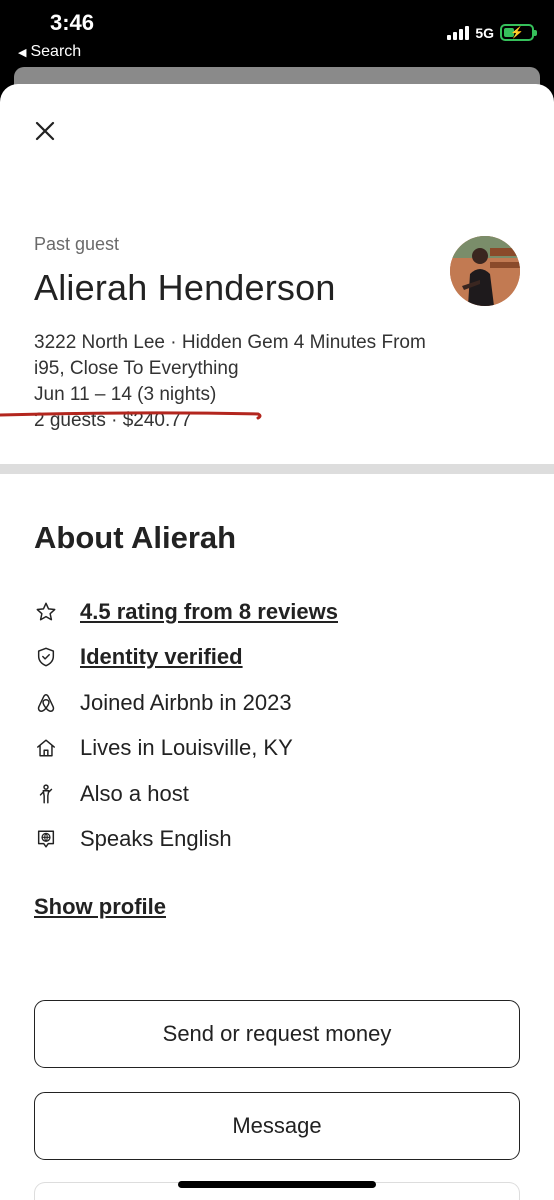 The width and height of the screenshot is (554, 1200). I want to click on status-time: 3:46, so click(72, 22).